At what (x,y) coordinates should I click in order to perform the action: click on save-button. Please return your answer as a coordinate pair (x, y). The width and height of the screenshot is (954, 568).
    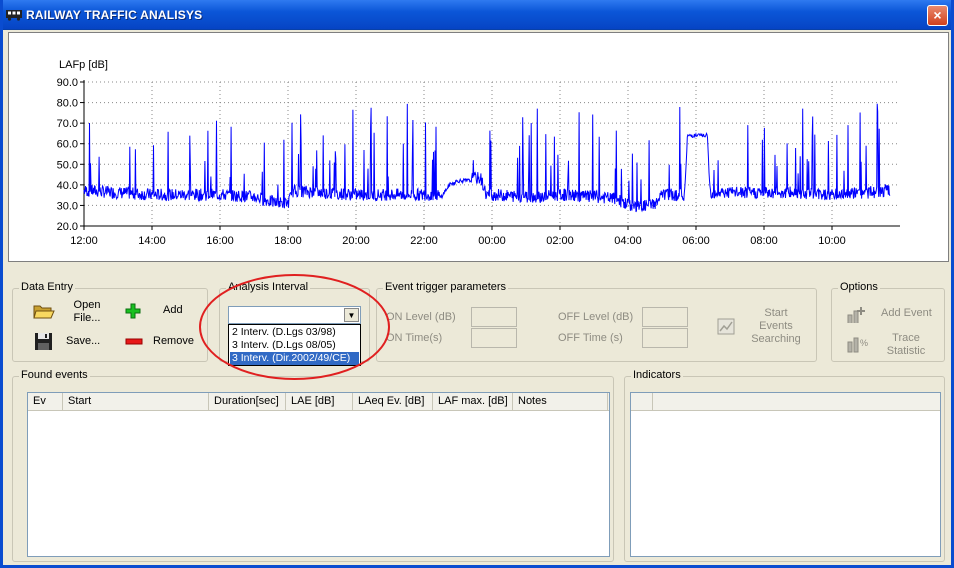
    Looking at the image, I should click on (44, 342).